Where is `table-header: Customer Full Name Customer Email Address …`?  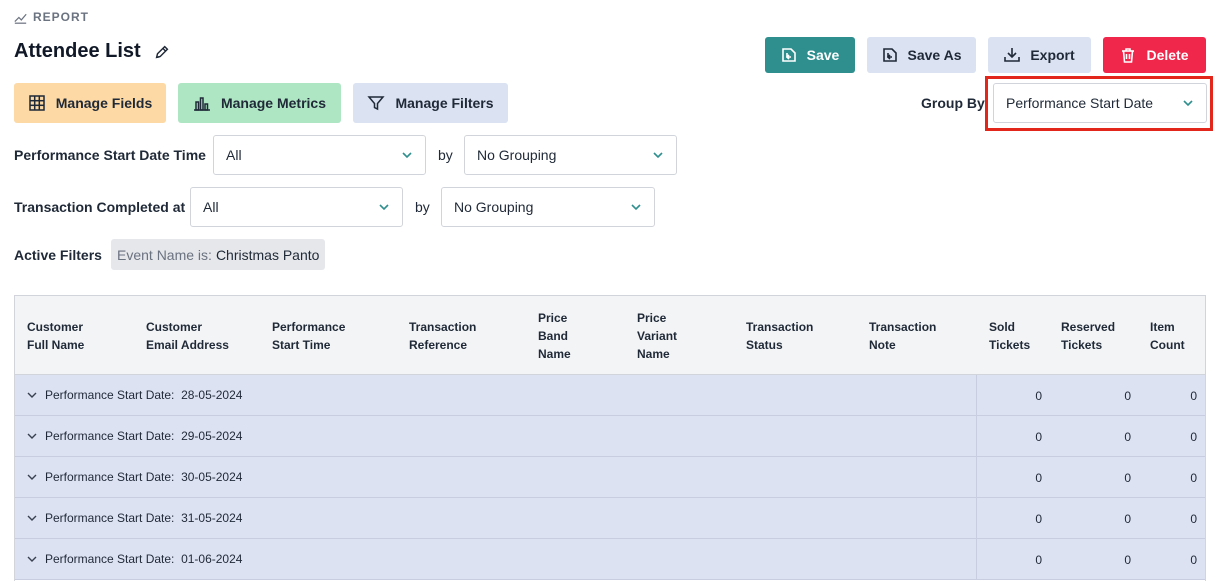
table-header: Customer Full Name Customer Email Address … is located at coordinates (610, 335).